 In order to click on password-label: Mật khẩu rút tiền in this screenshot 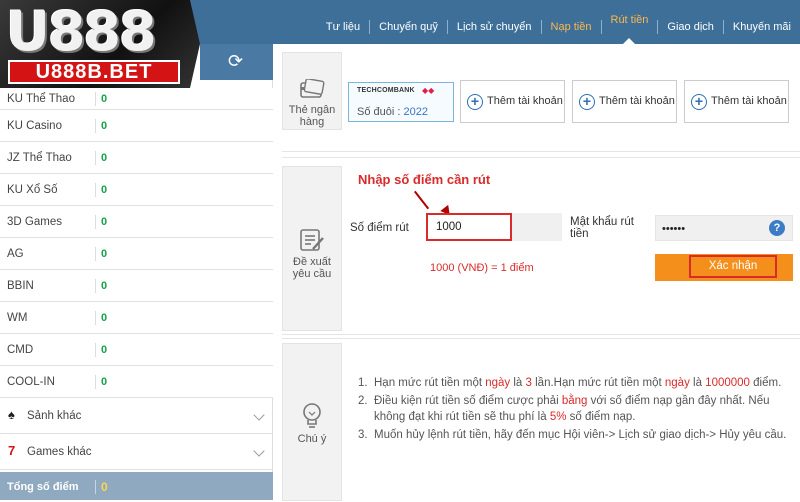, I will do `click(602, 228)`.